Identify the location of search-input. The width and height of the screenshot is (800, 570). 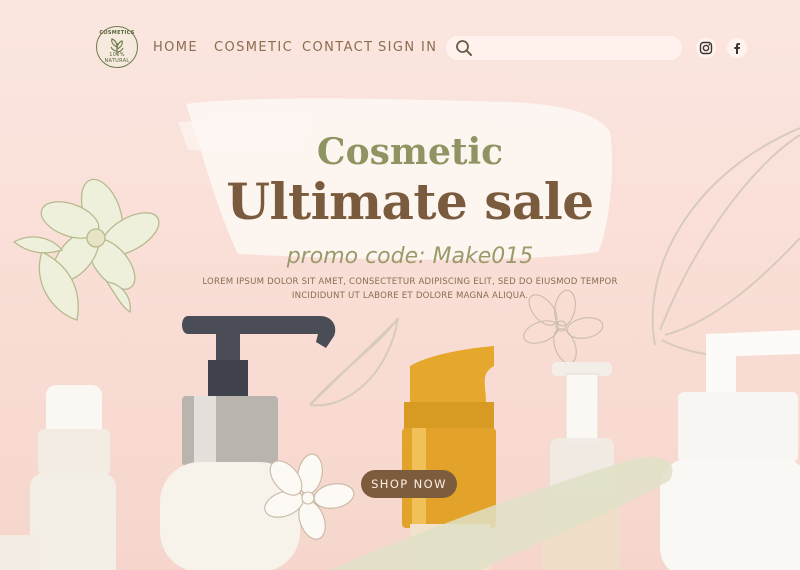
(575, 48).